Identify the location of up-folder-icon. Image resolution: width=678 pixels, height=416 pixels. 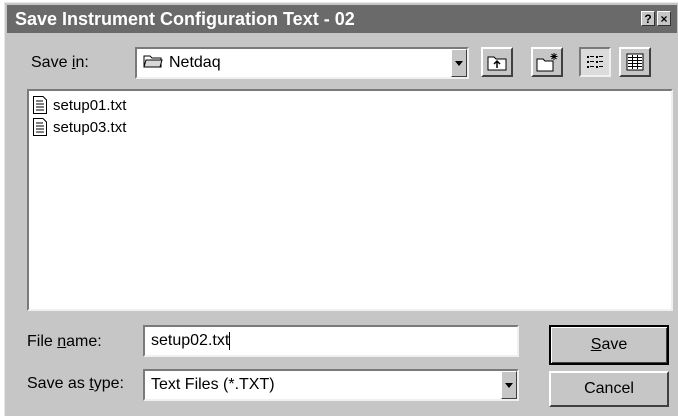
(497, 63).